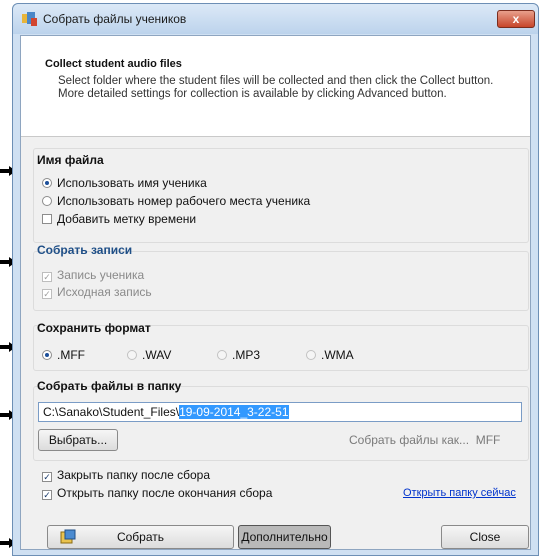  What do you see at coordinates (275, 19) in the screenshot?
I see `title-bar: Собрать файлы учеников x` at bounding box center [275, 19].